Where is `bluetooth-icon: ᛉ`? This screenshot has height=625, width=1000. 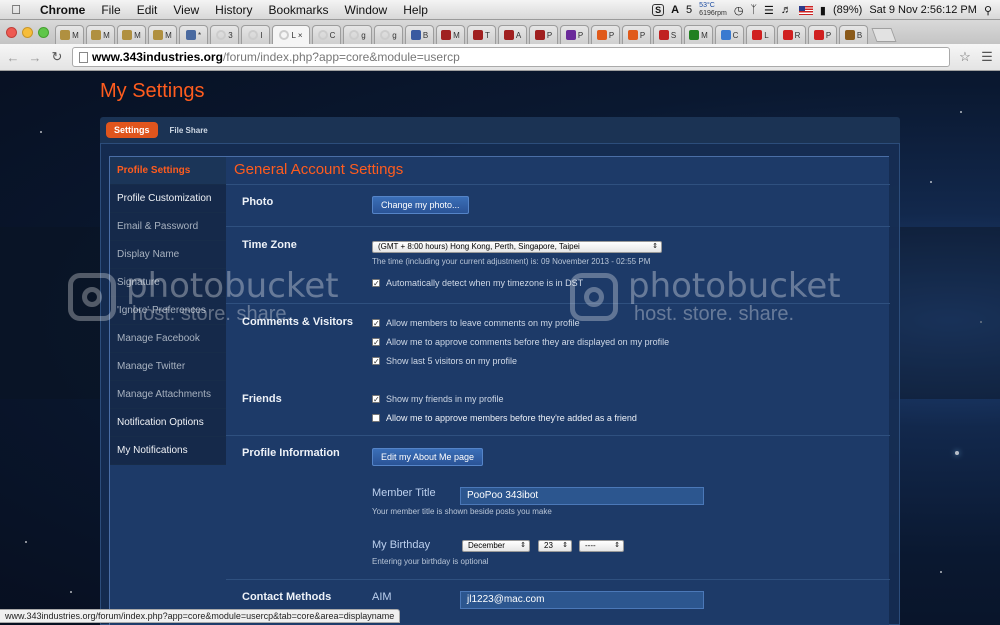
bluetooth-icon: ᛉ is located at coordinates (753, 10).